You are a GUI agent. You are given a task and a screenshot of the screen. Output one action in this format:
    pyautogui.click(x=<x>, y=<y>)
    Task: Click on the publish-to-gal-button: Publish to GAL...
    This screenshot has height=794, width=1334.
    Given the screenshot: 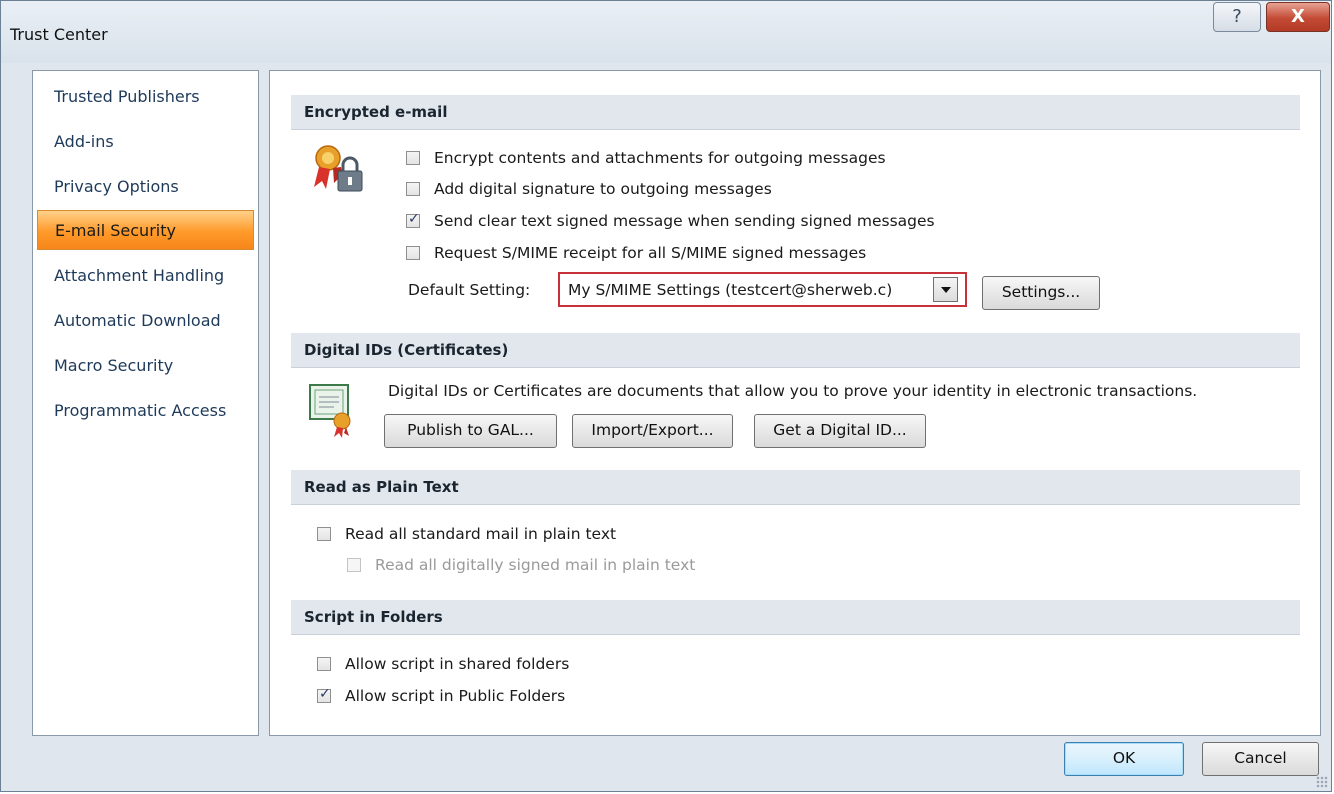 What is the action you would take?
    pyautogui.click(x=470, y=431)
    